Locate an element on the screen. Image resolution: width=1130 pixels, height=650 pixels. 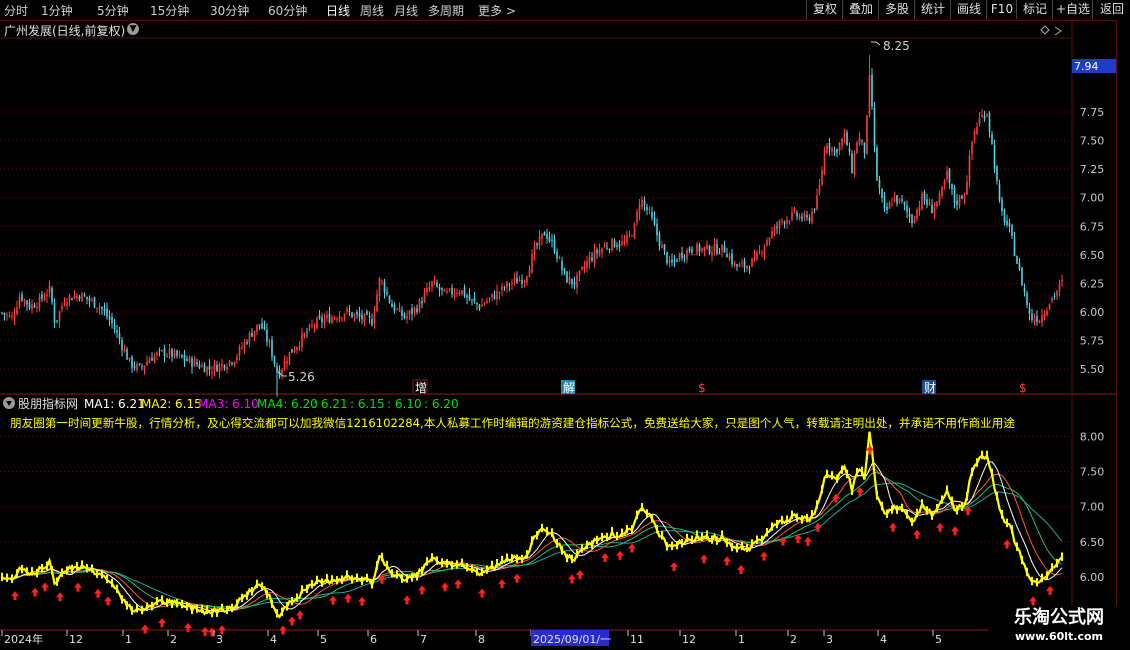
sub-y-tick-label: 7.00 is located at coordinates (1092, 507).